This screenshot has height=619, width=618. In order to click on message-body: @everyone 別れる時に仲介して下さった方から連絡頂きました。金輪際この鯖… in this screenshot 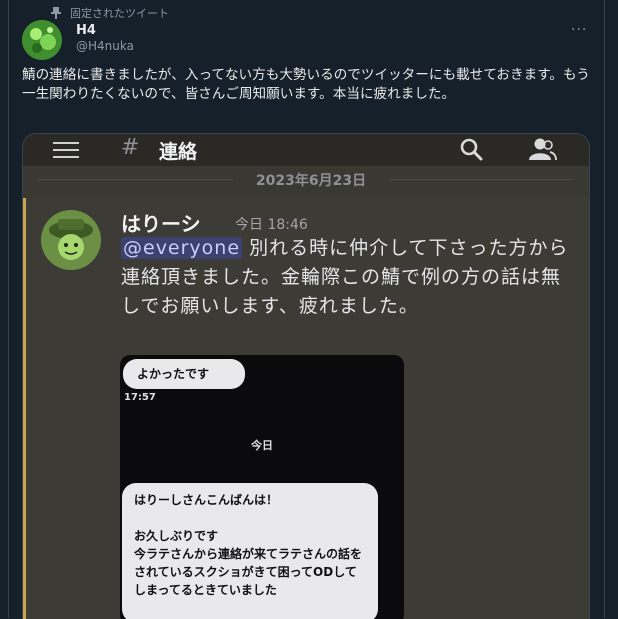, I will do `click(346, 277)`.